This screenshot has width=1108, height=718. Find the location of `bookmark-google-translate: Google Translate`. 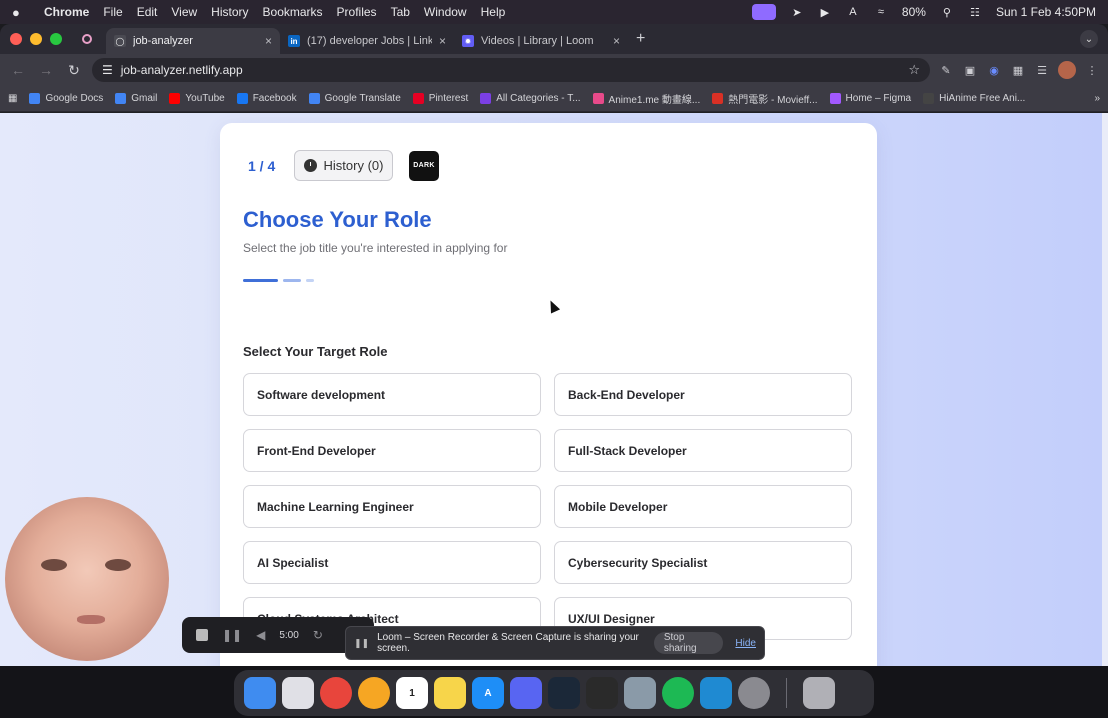

bookmark-google-translate: Google Translate is located at coordinates (354, 98).